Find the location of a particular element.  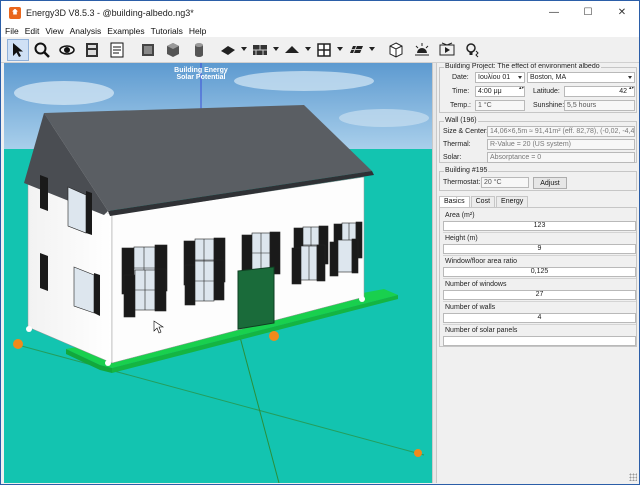

area-value: 123 is located at coordinates (539, 226).